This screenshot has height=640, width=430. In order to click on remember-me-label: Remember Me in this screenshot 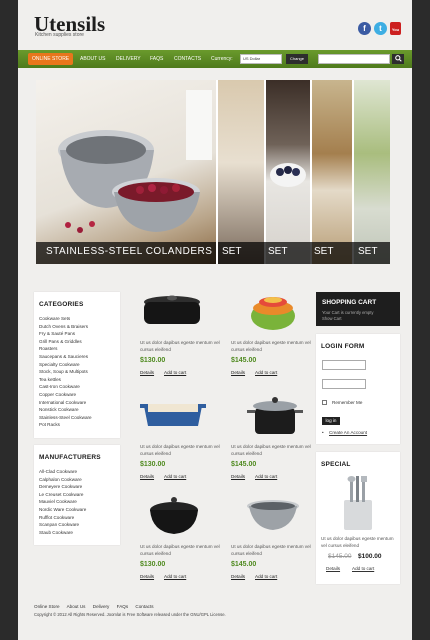, I will do `click(347, 402)`.